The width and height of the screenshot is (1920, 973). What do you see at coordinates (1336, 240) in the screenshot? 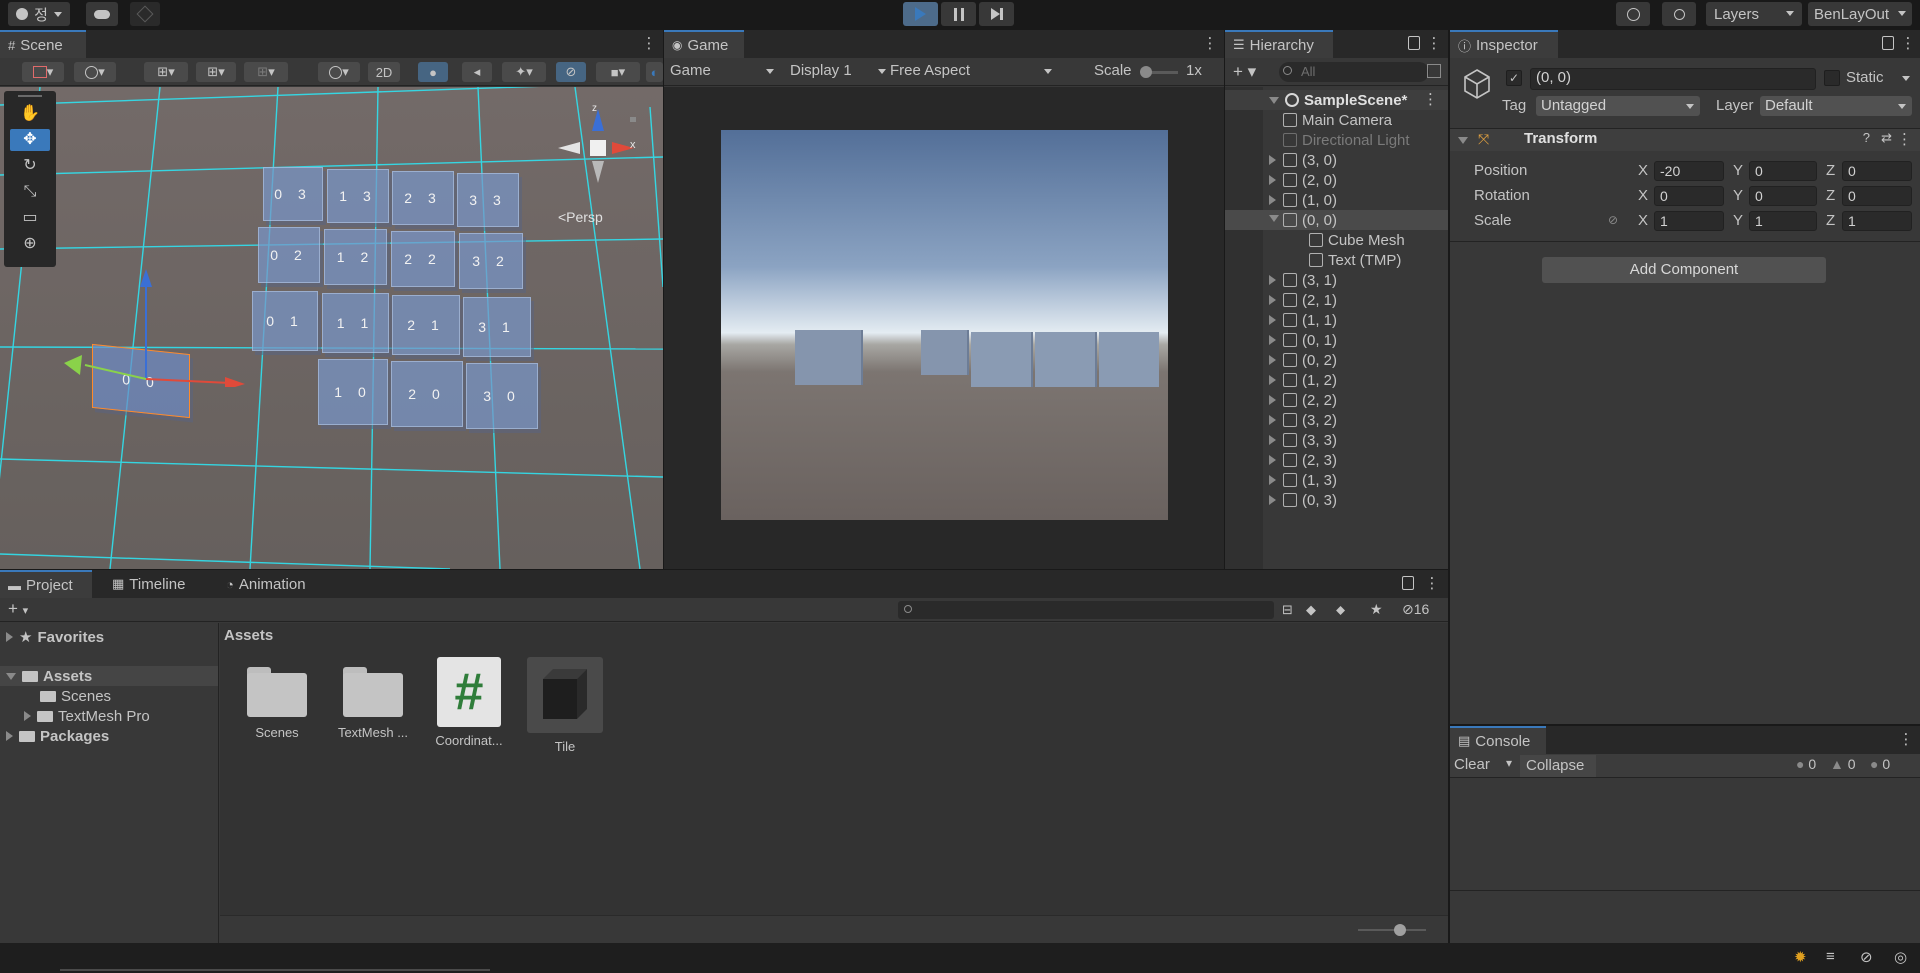
I see `hierarchy-item: Cube Mesh` at bounding box center [1336, 240].